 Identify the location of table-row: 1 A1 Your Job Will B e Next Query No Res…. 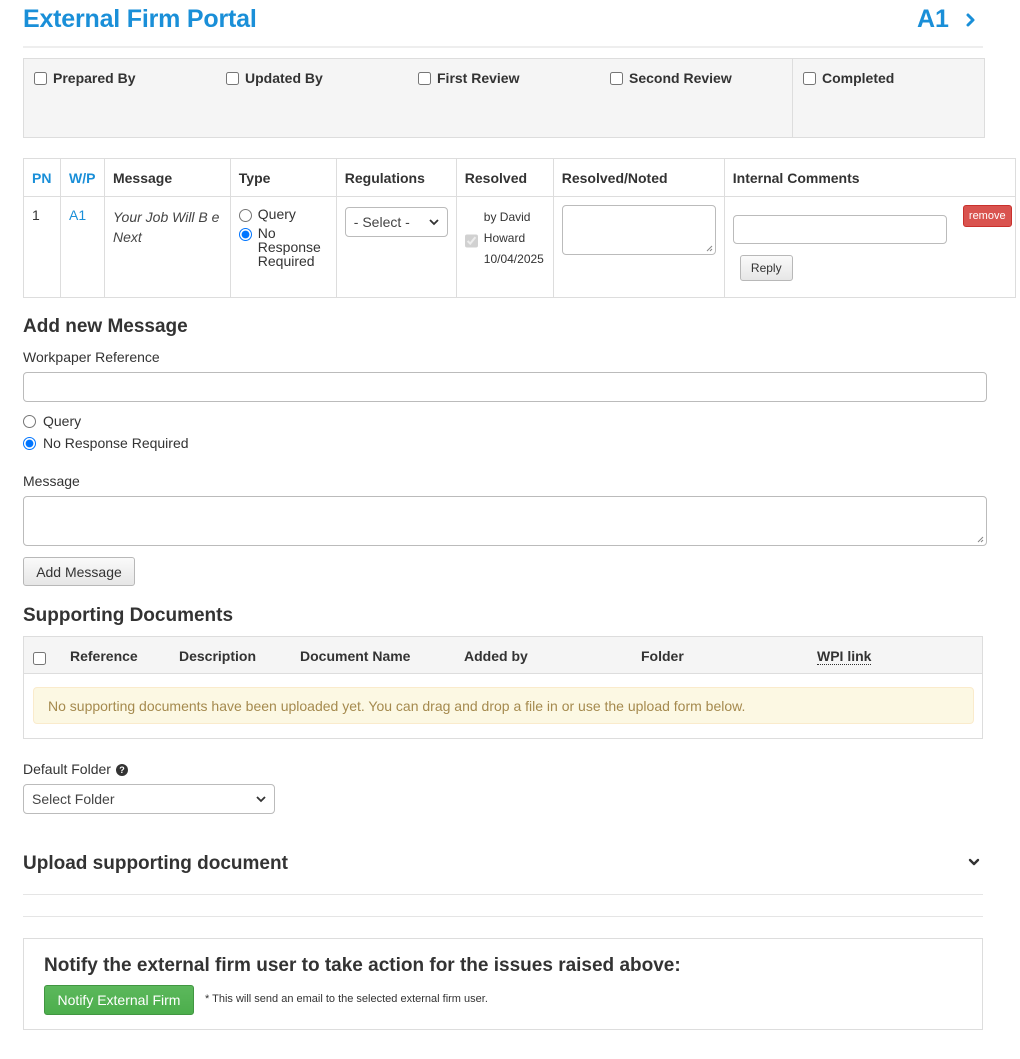
(520, 247).